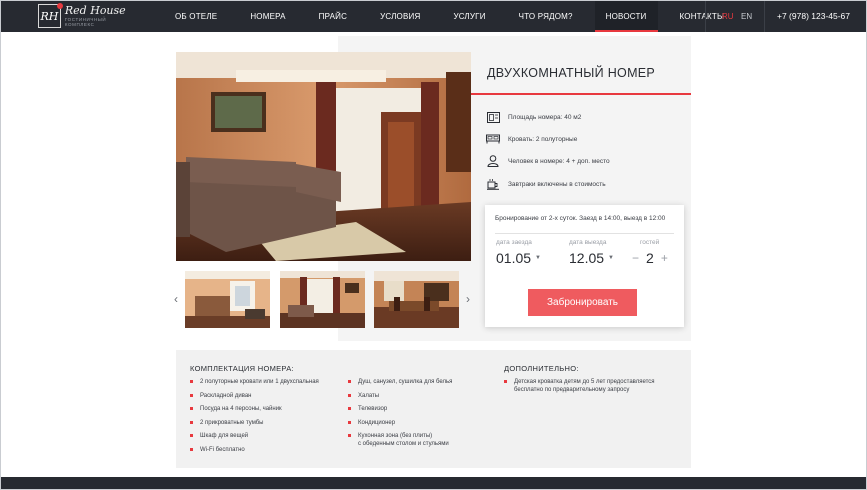 Image resolution: width=867 pixels, height=490 pixels. I want to click on bed-icon, so click(493, 139).